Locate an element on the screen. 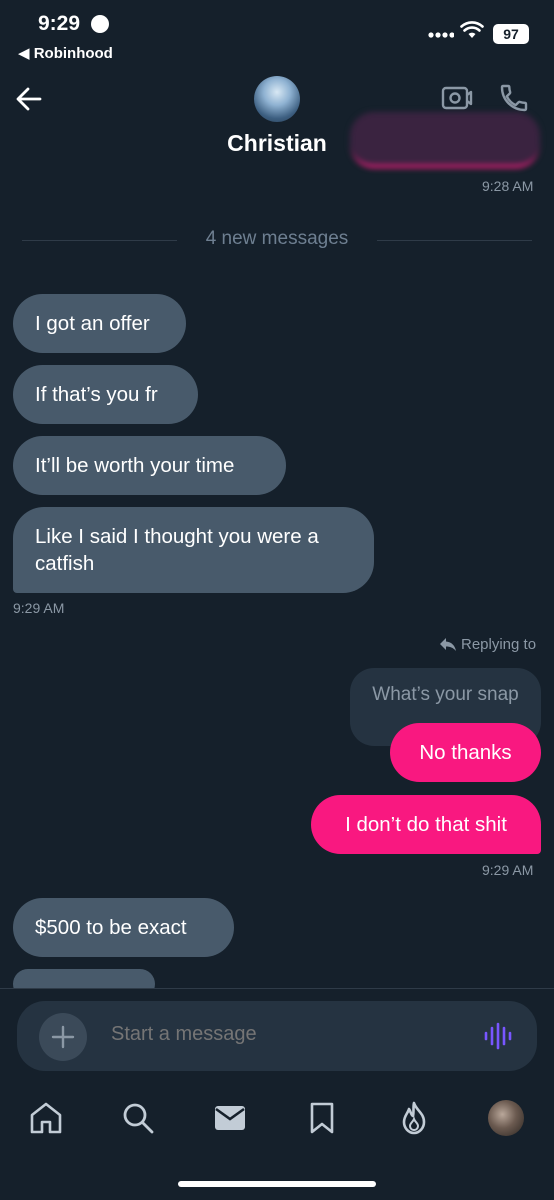 This screenshot has width=554, height=1200. back-arrow-icon is located at coordinates (29, 99).